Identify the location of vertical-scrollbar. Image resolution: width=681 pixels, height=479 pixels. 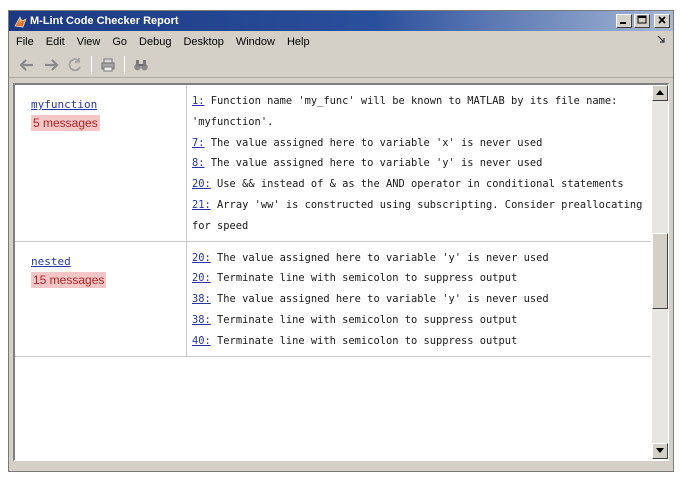
(660, 272).